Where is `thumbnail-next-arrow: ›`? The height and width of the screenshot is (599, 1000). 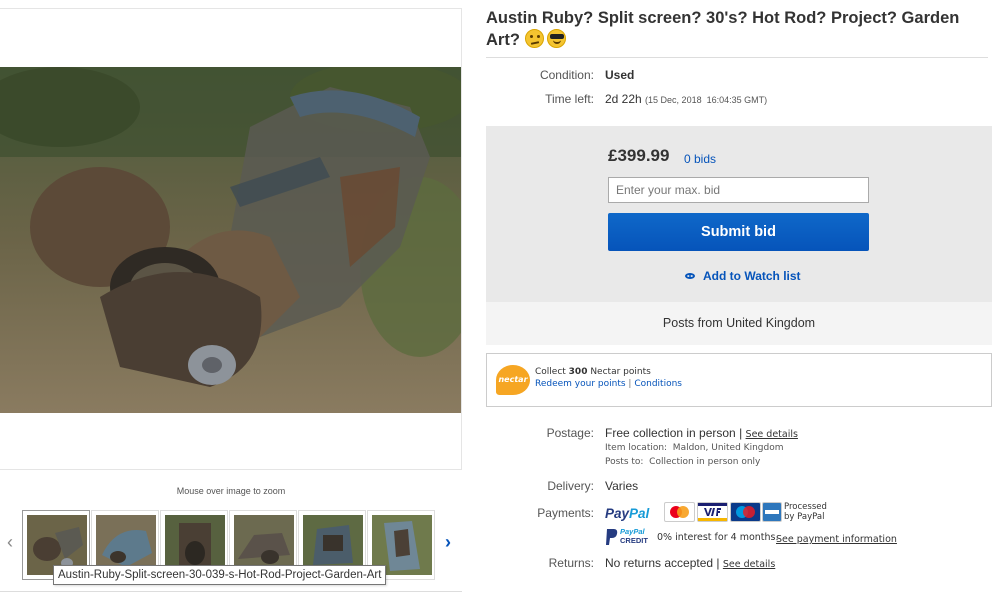 thumbnail-next-arrow: › is located at coordinates (448, 542).